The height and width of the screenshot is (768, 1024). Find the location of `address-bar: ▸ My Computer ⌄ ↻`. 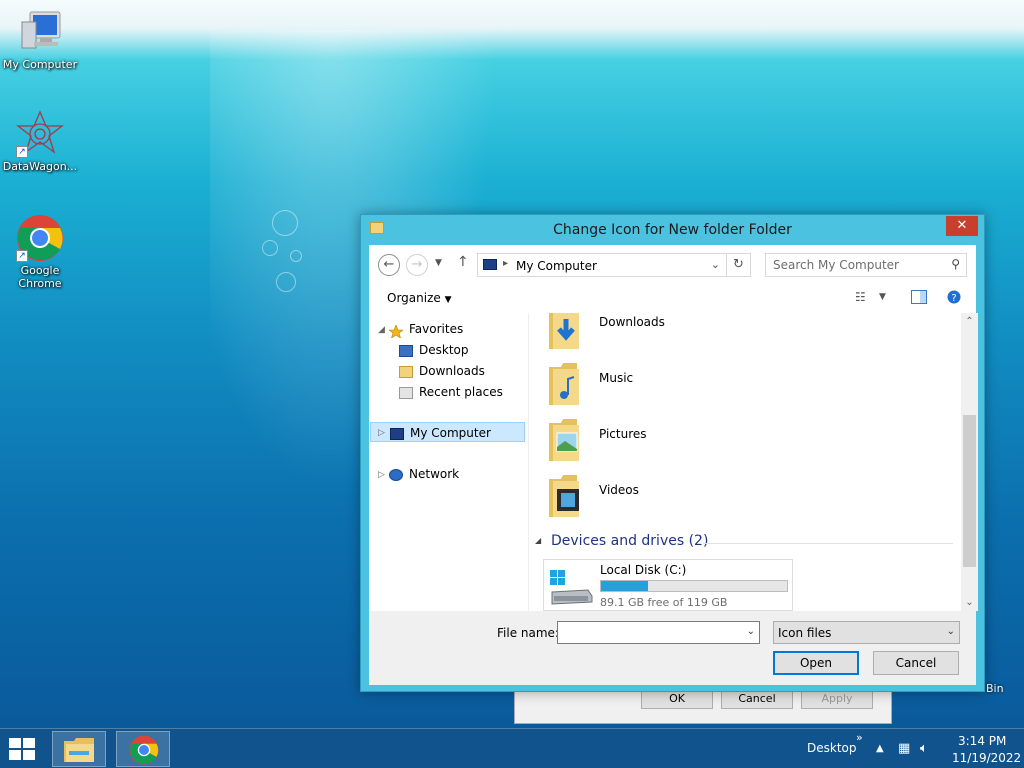

address-bar: ▸ My Computer ⌄ ↻ is located at coordinates (614, 265).